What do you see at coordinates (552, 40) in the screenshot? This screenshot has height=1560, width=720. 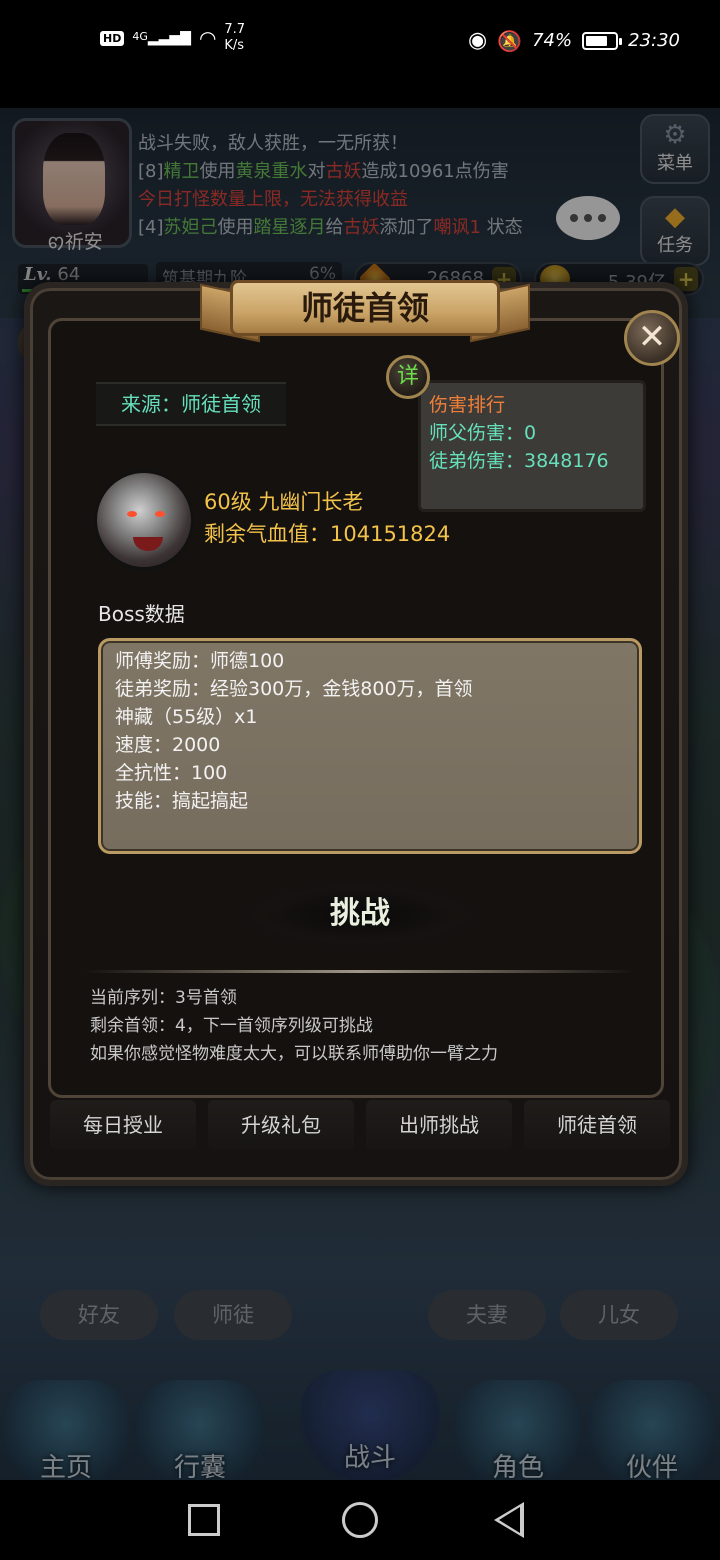 I see `battery-percent: 74%` at bounding box center [552, 40].